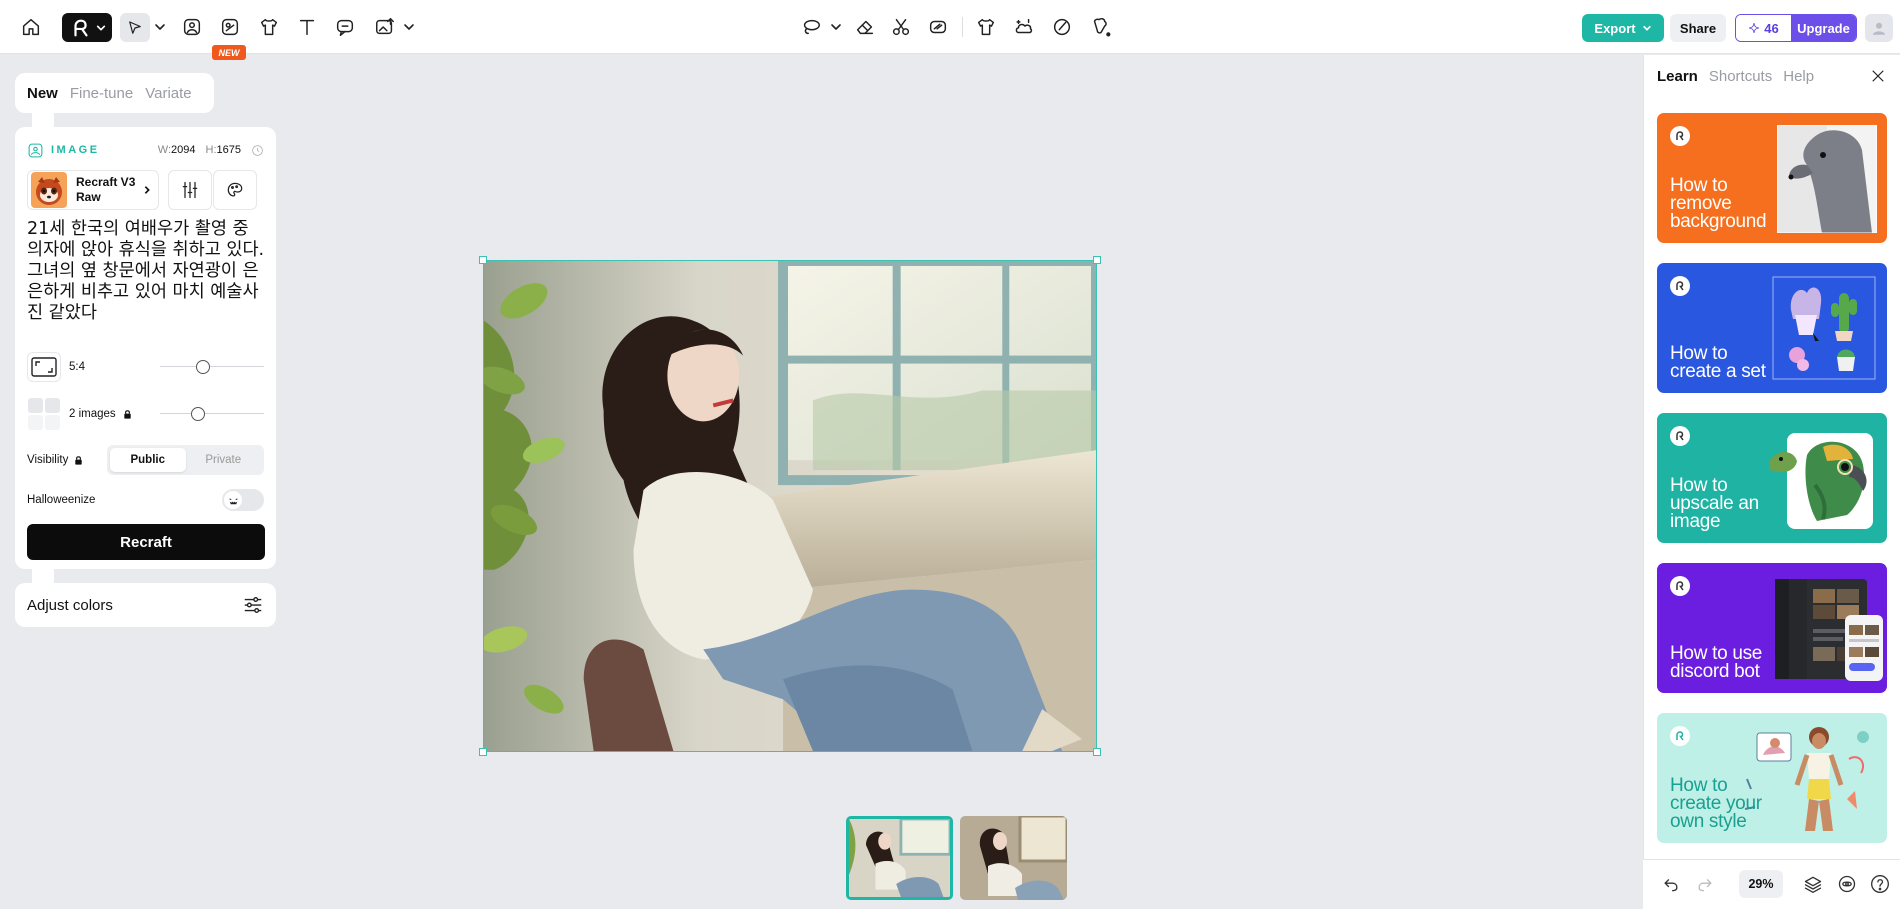 This screenshot has width=1900, height=909. I want to click on style-palette-button, so click(235, 190).